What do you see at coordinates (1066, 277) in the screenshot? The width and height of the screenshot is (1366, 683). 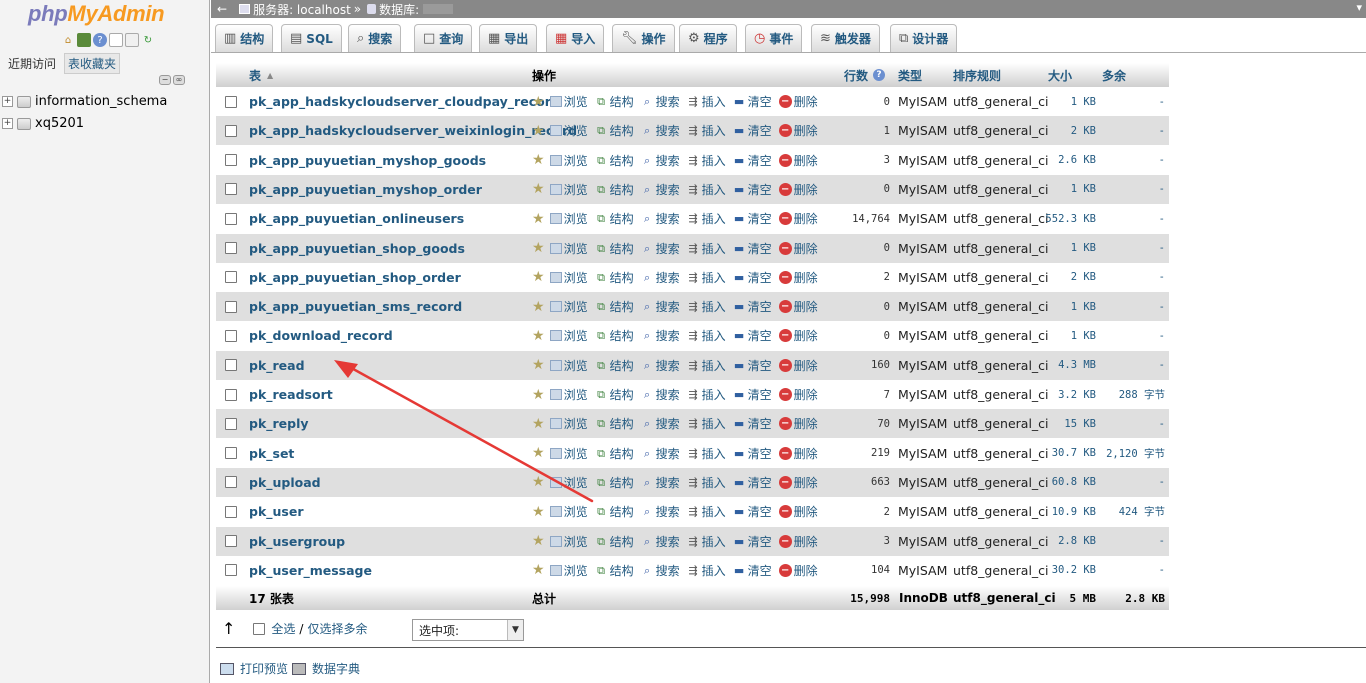 I see `row-size: 2 KB` at bounding box center [1066, 277].